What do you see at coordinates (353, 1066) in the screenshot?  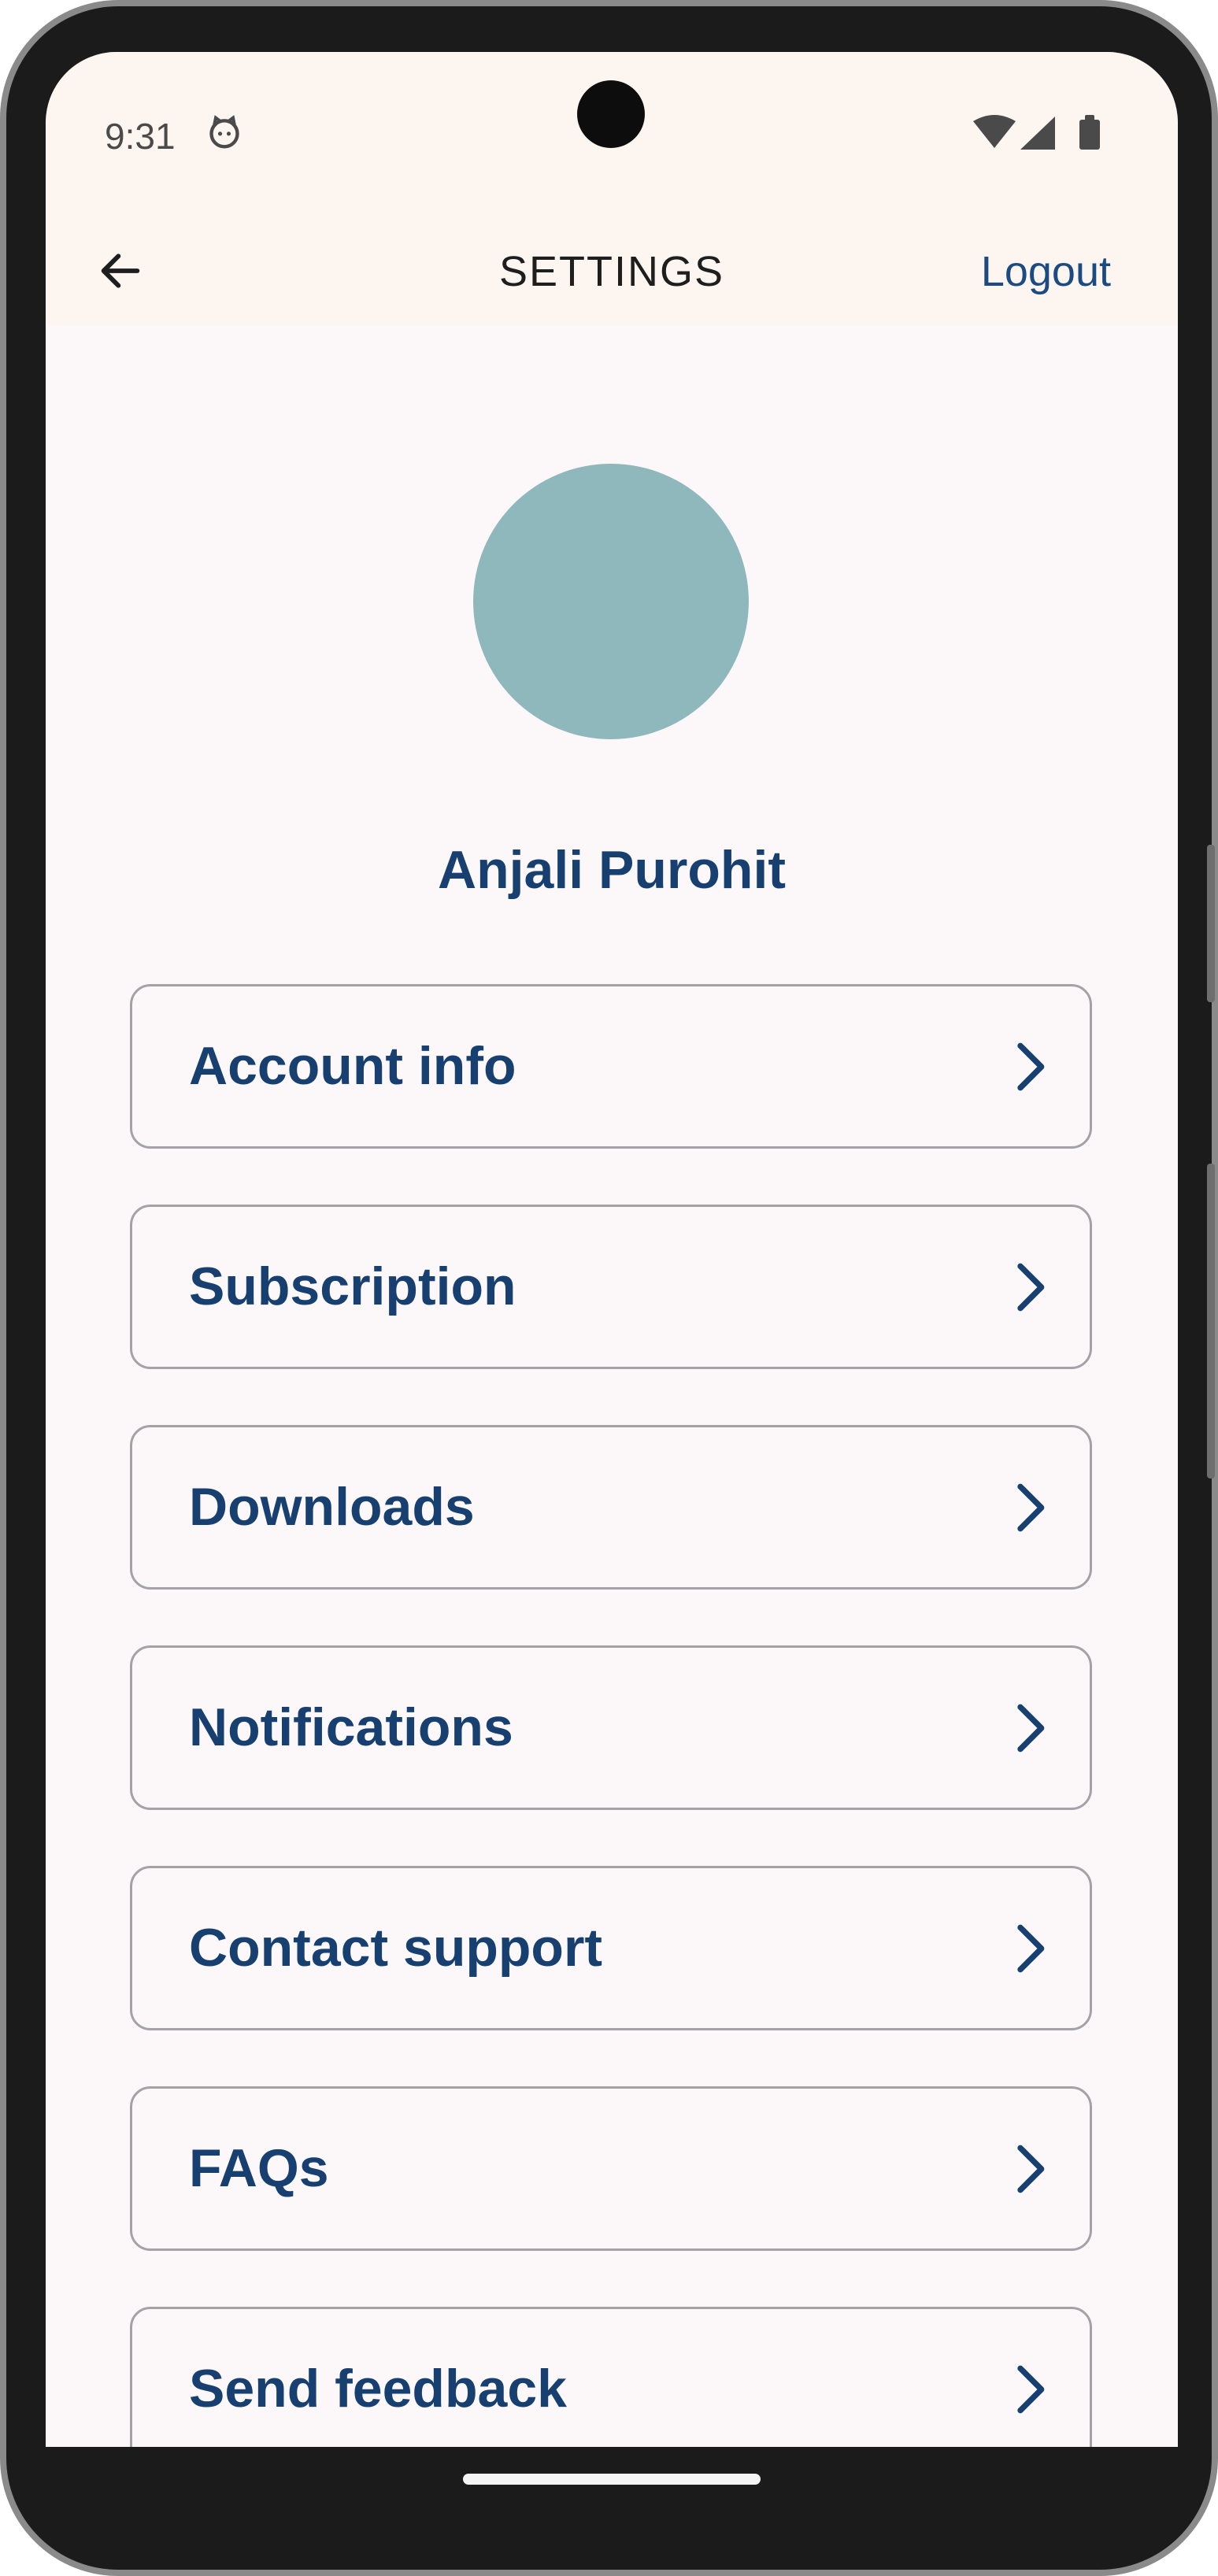 I see `menu-item-label: Account info` at bounding box center [353, 1066].